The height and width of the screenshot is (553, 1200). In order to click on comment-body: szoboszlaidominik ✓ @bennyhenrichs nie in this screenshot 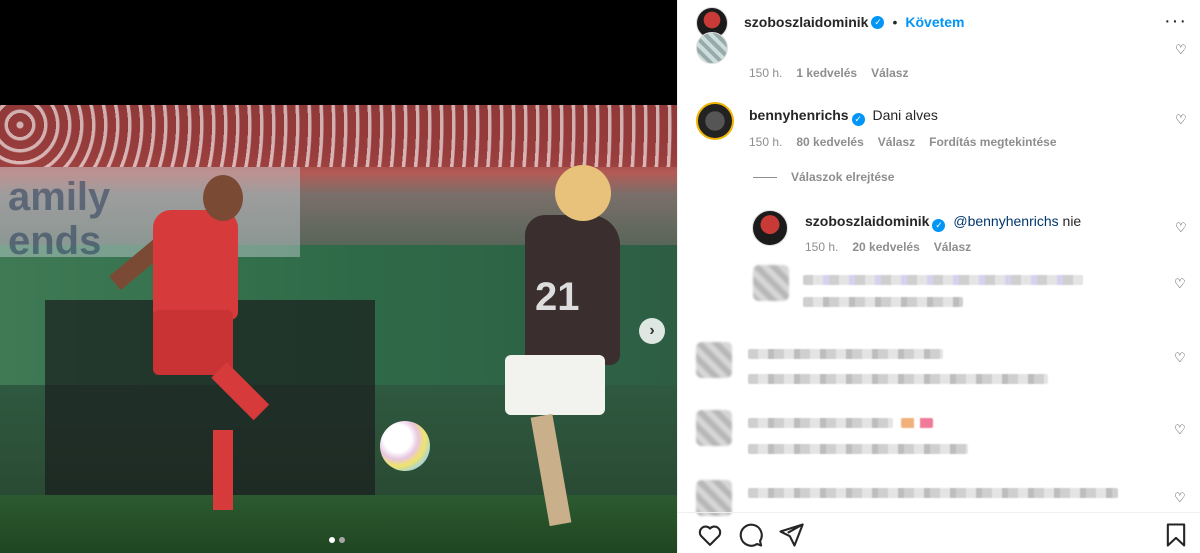, I will do `click(943, 222)`.